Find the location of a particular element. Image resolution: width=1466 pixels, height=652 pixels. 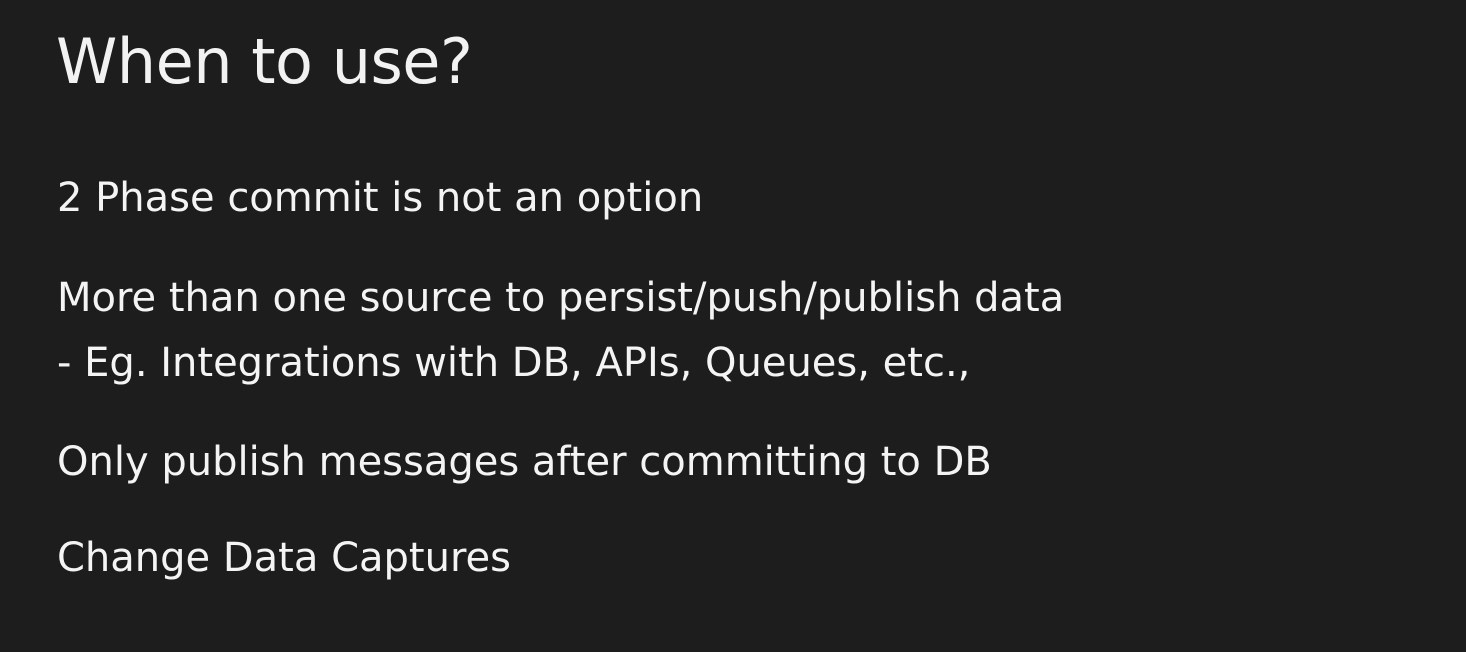

slide-title: When to use? is located at coordinates (264, 61).